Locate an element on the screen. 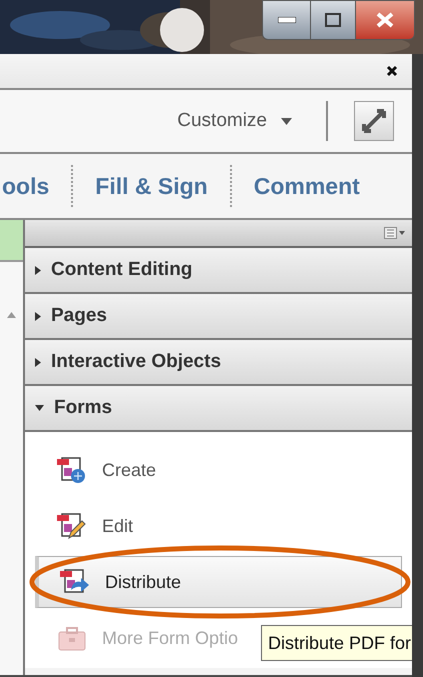  maximize-icon is located at coordinates (333, 20).